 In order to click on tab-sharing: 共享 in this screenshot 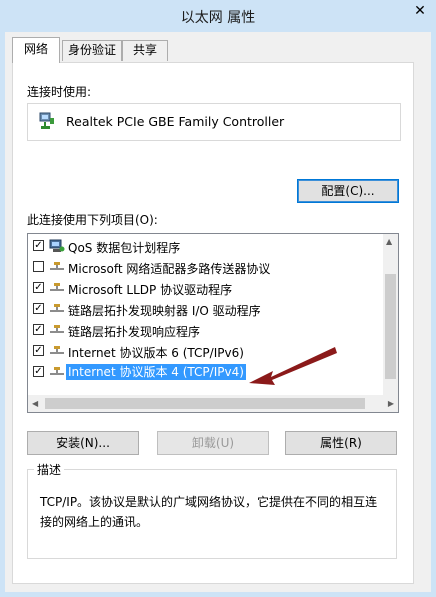, I will do `click(145, 50)`.